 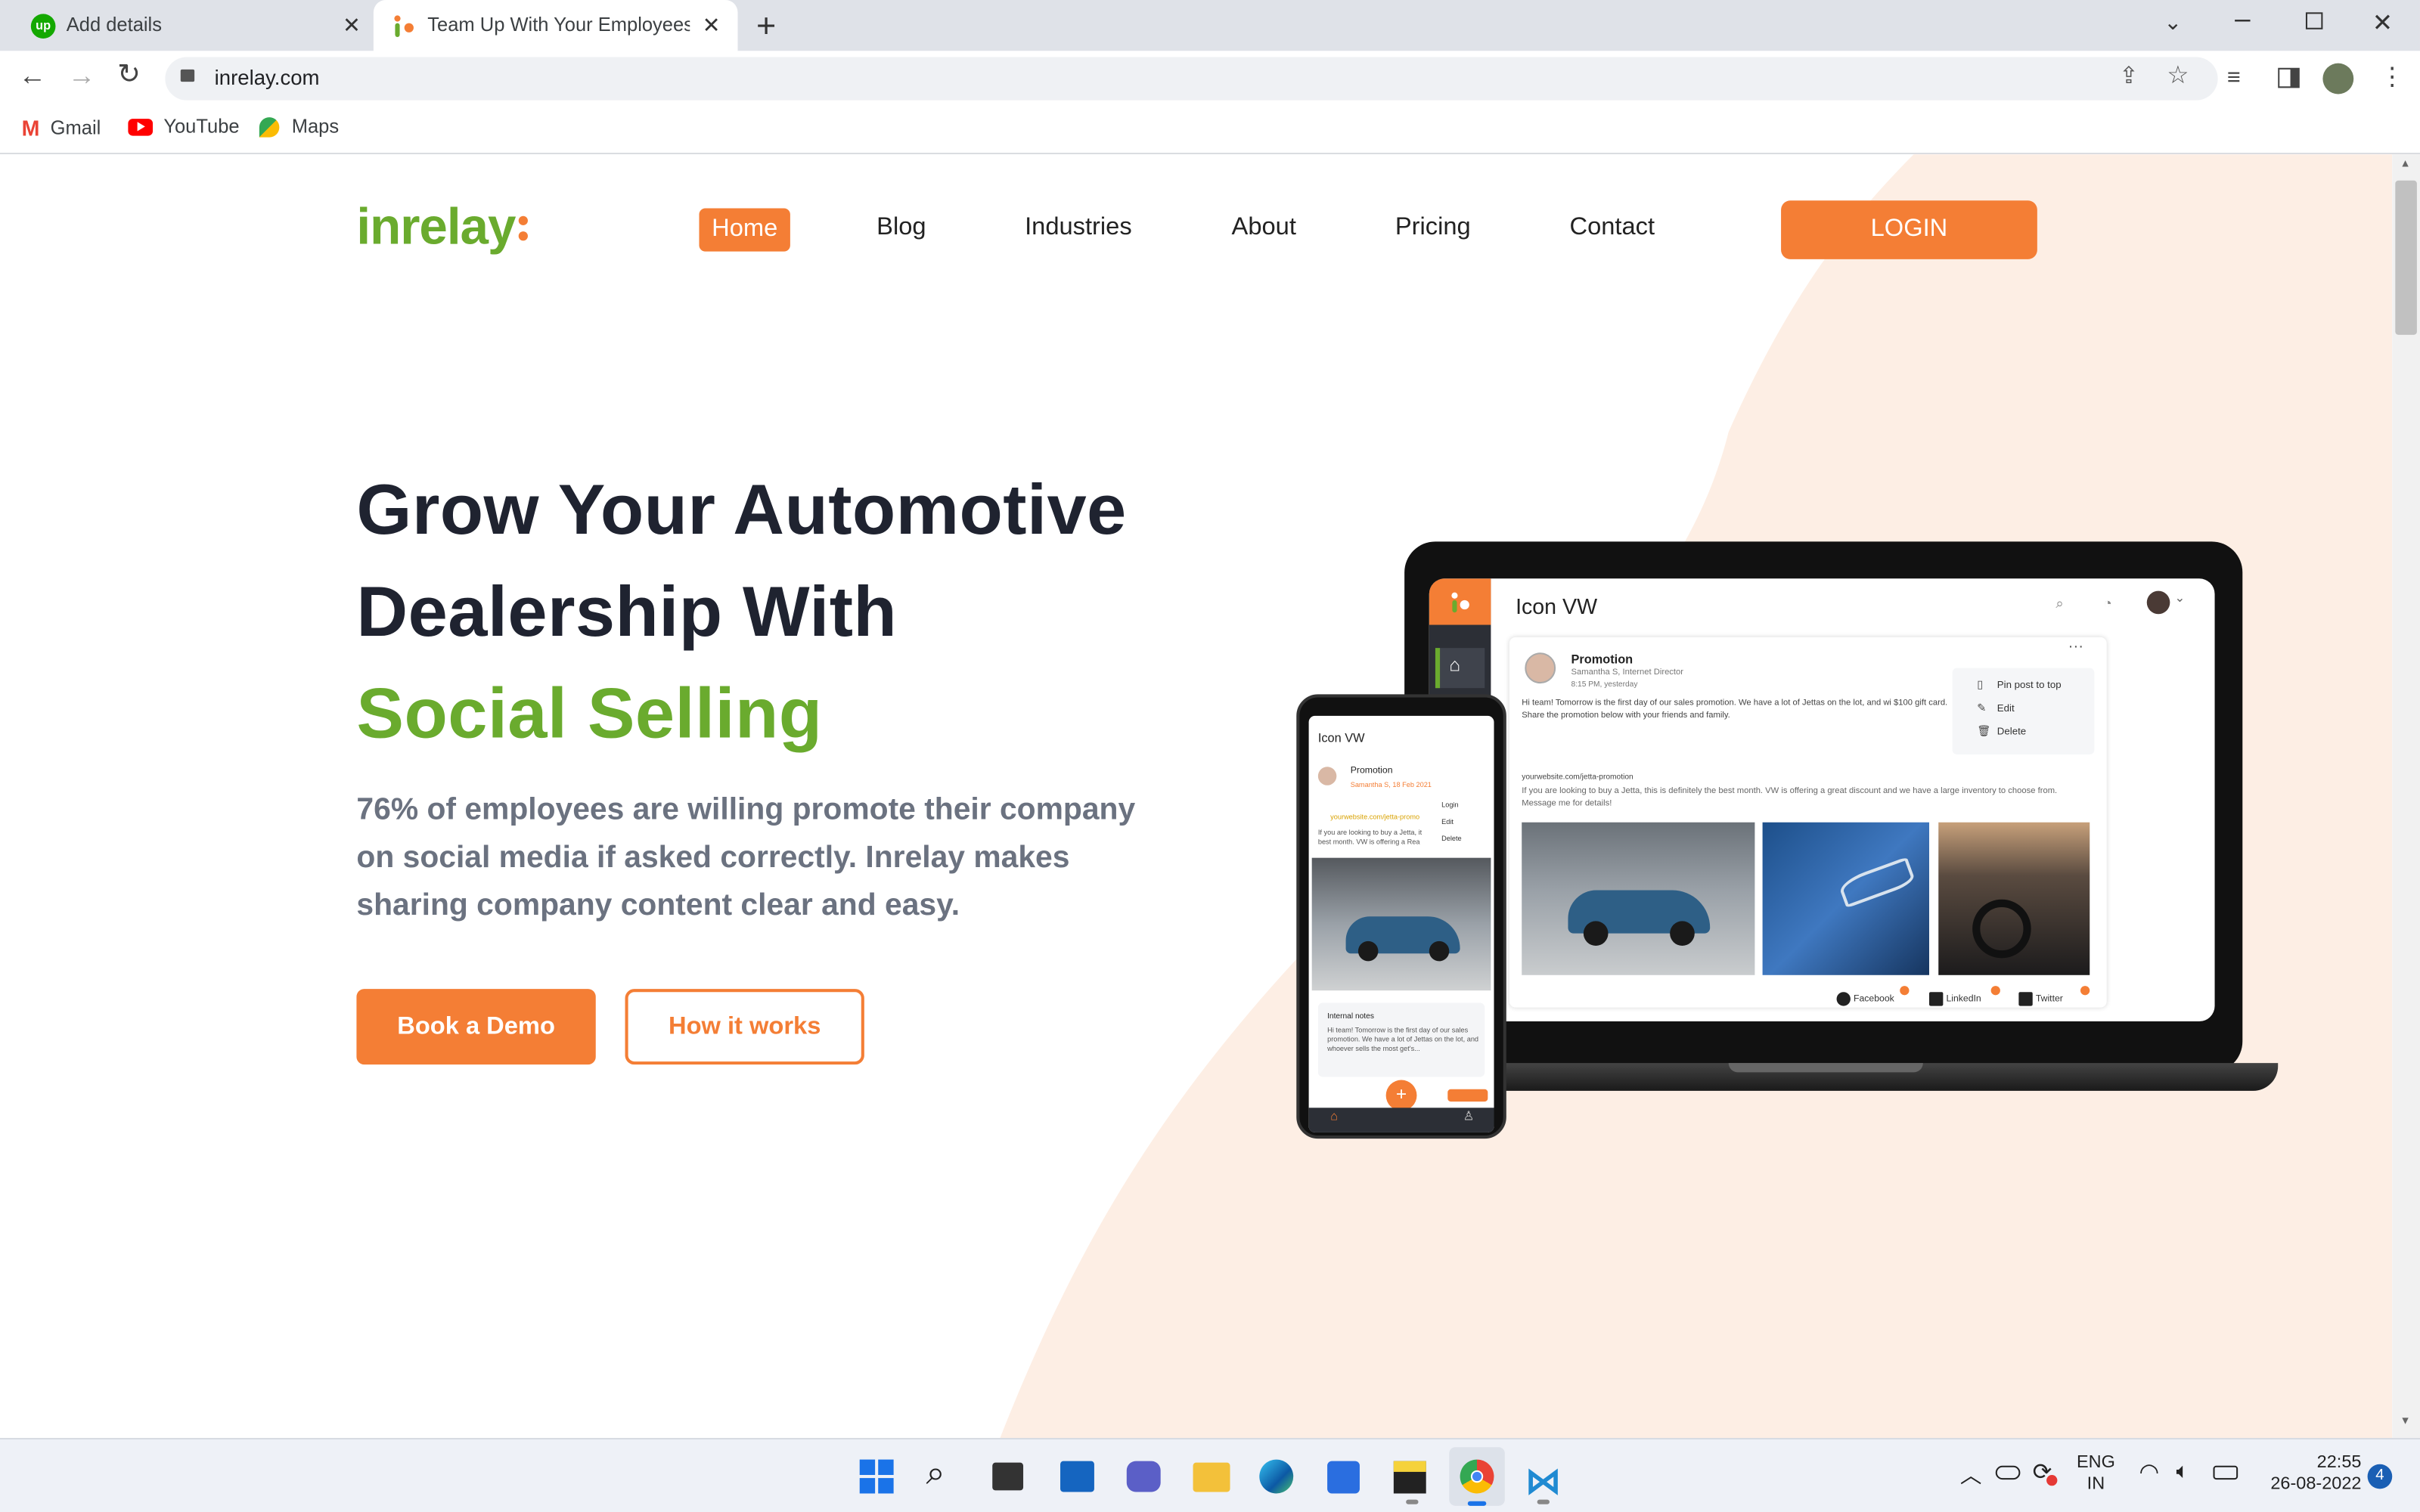 I want to click on task-view-icon, so click(x=1008, y=1476).